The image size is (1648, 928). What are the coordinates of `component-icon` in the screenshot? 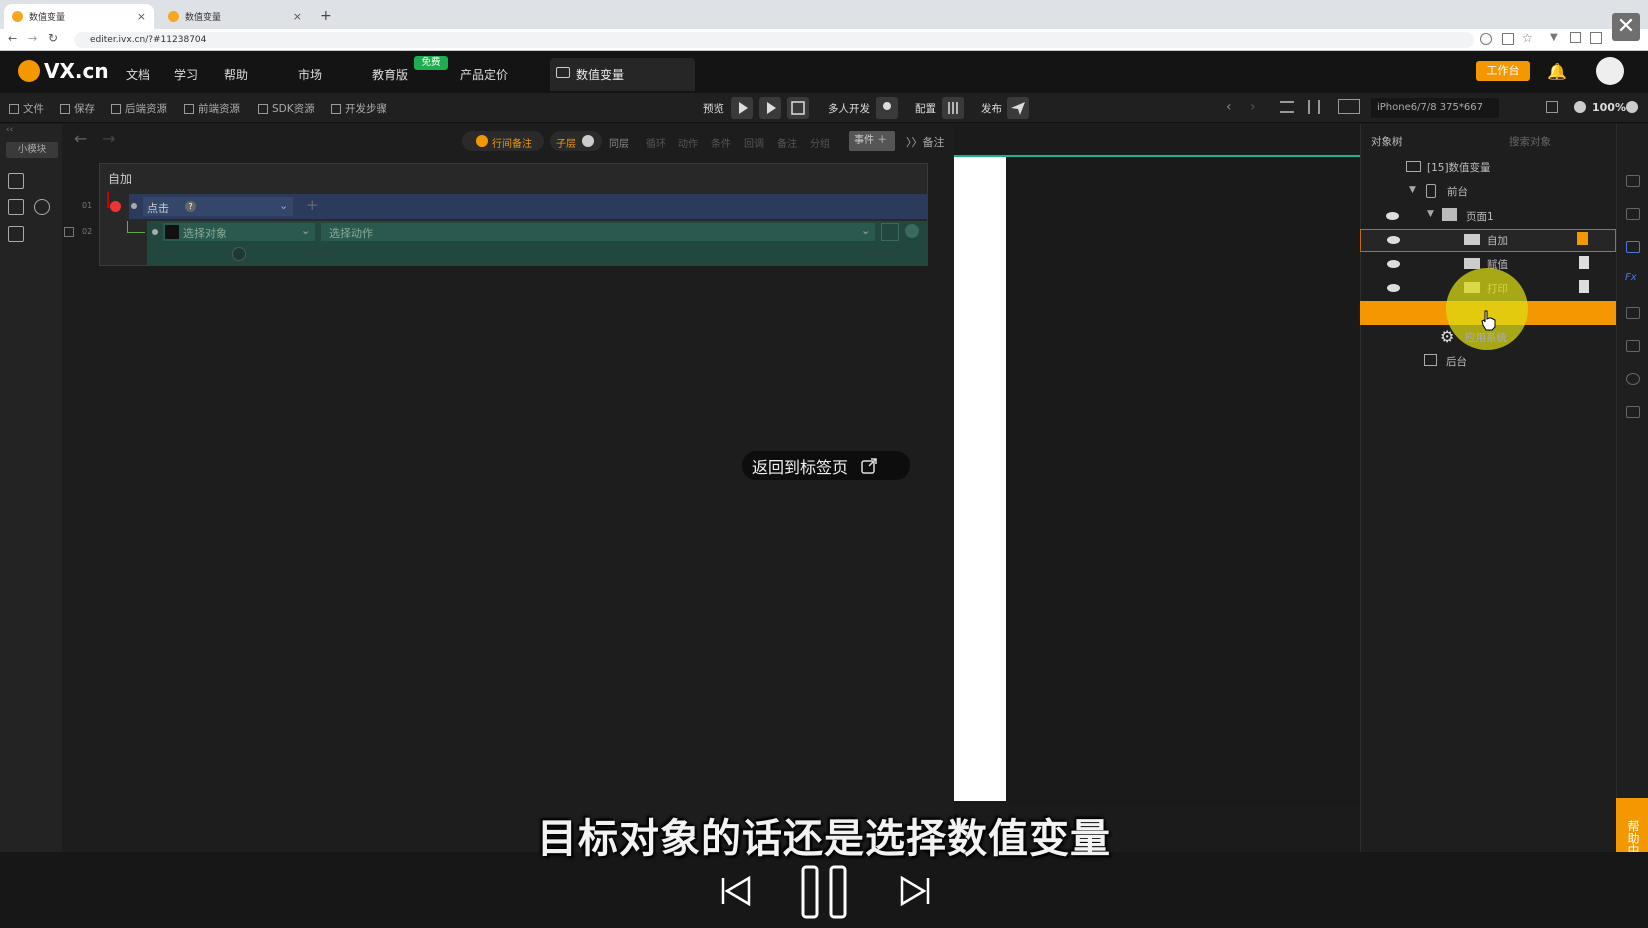 It's located at (1633, 313).